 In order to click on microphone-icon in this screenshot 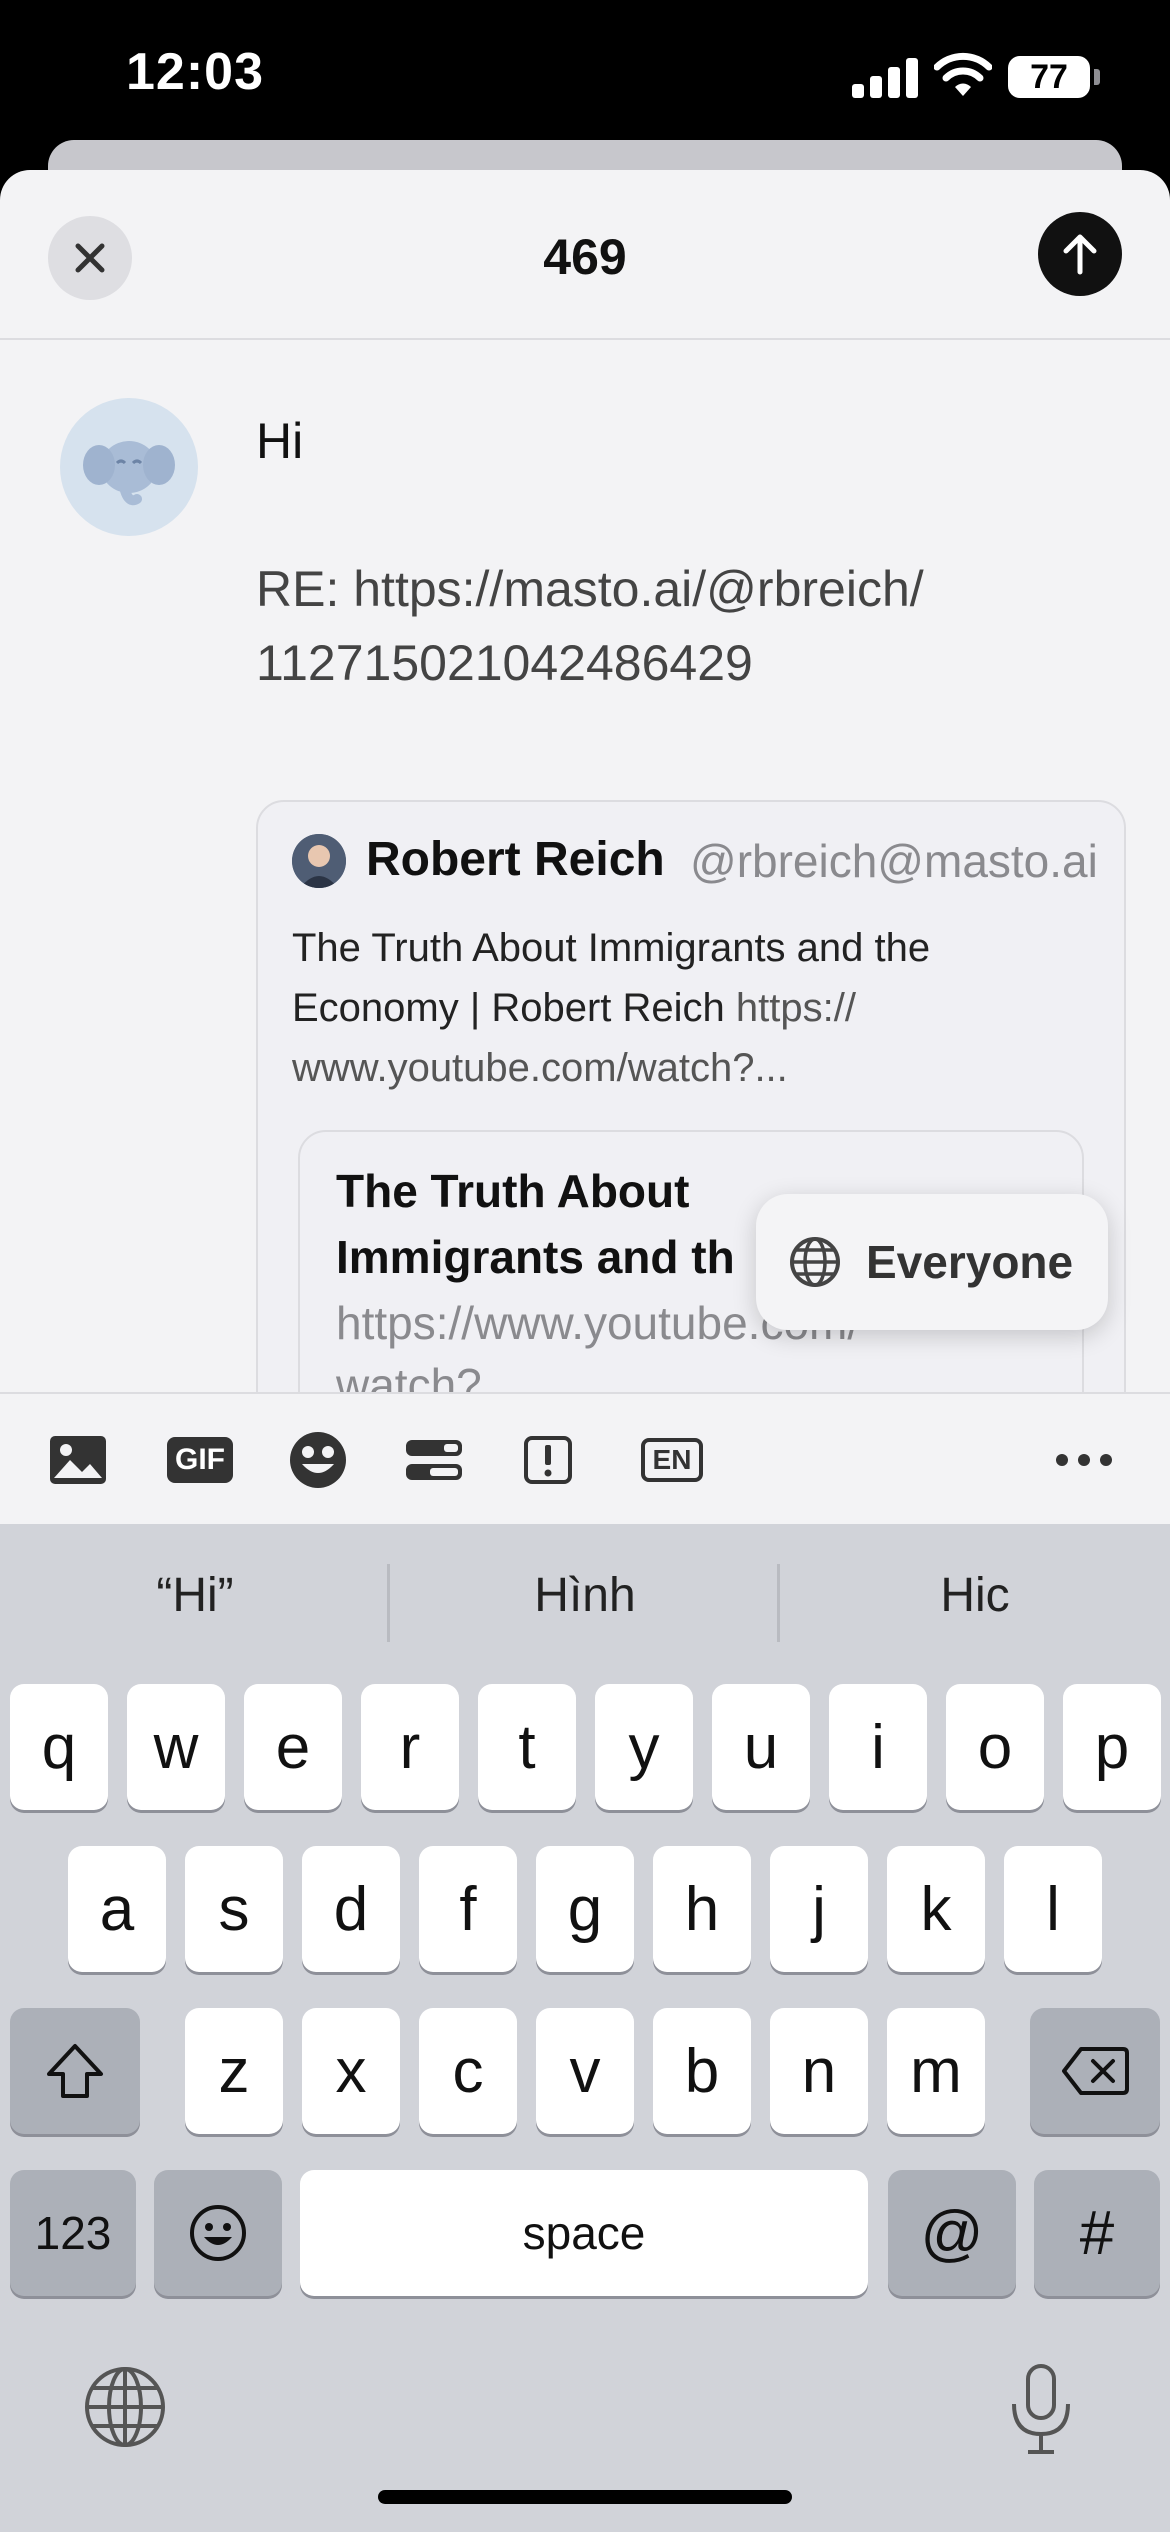, I will do `click(1041, 2409)`.